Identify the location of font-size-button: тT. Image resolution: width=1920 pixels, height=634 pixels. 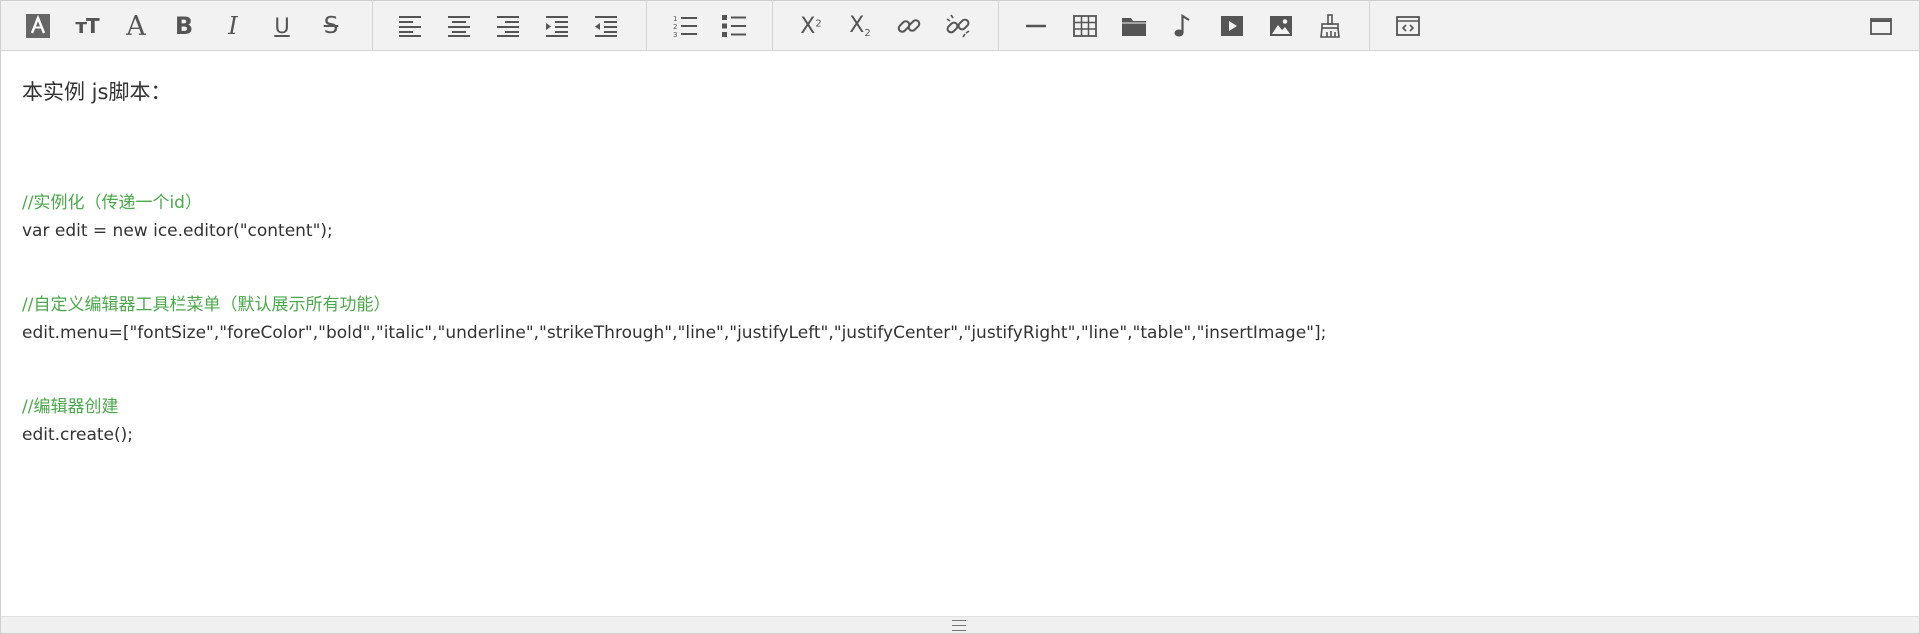
(87, 26).